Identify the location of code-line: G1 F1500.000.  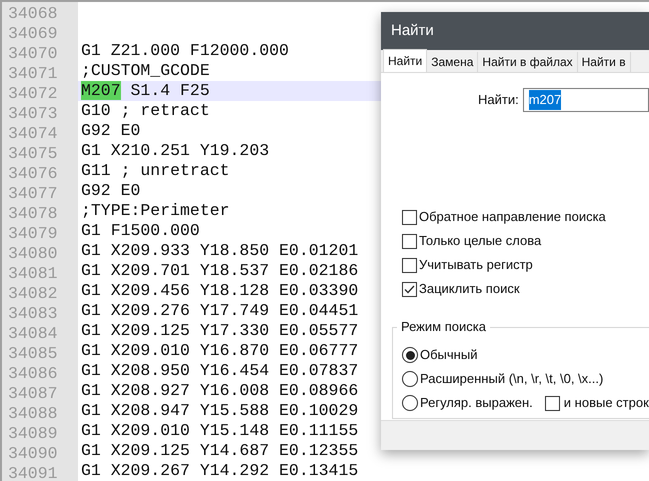
(140, 230).